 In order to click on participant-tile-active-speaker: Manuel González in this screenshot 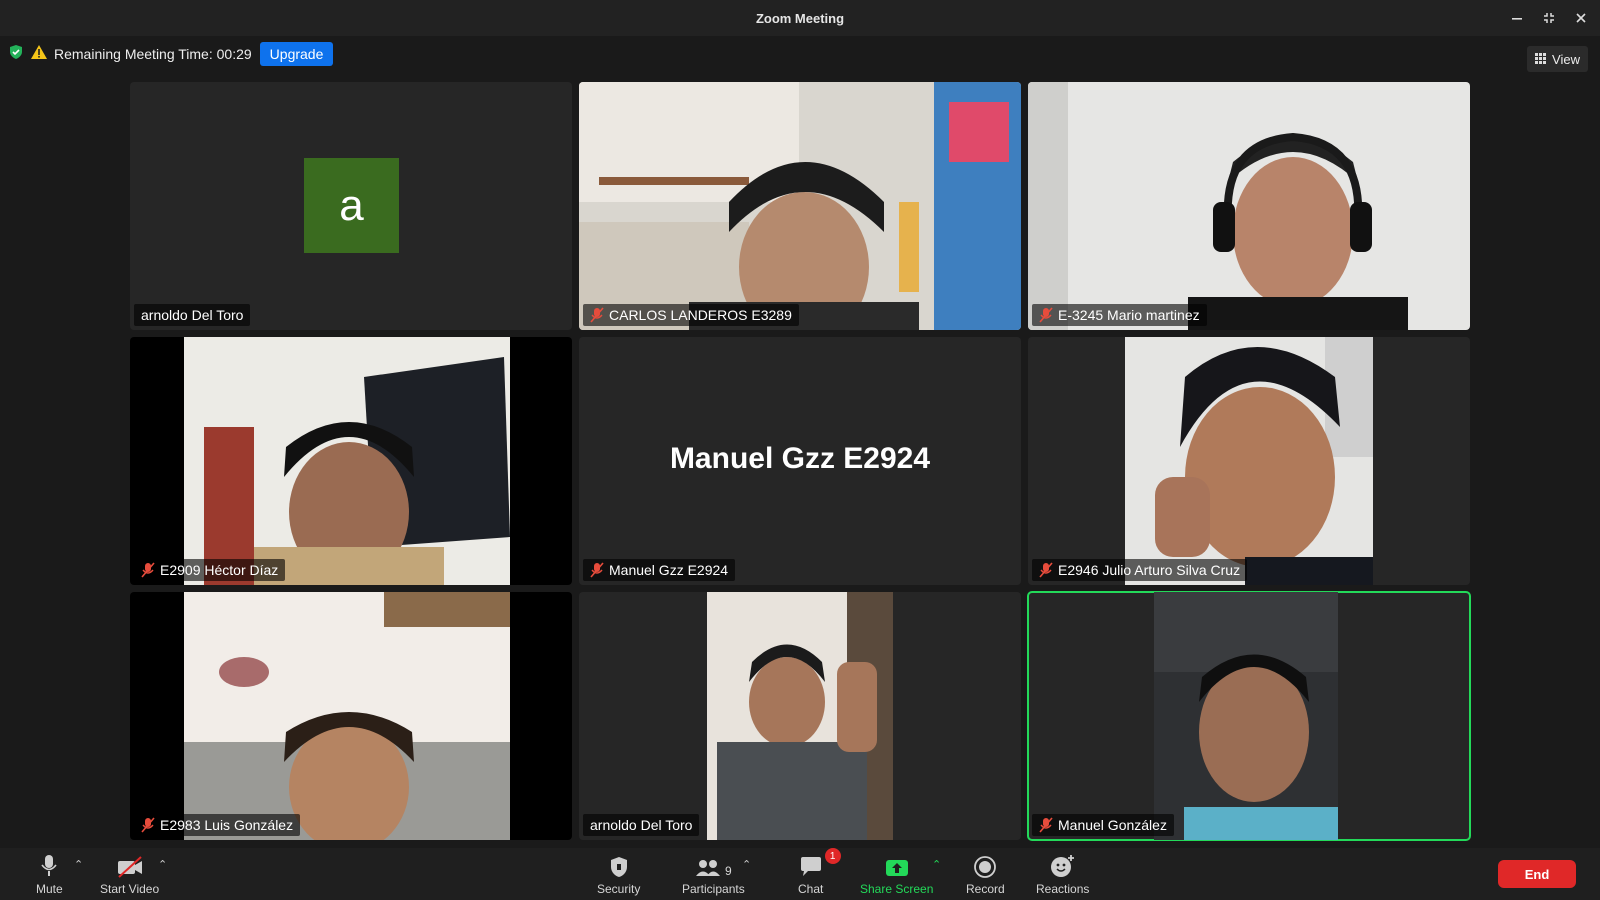, I will do `click(1249, 716)`.